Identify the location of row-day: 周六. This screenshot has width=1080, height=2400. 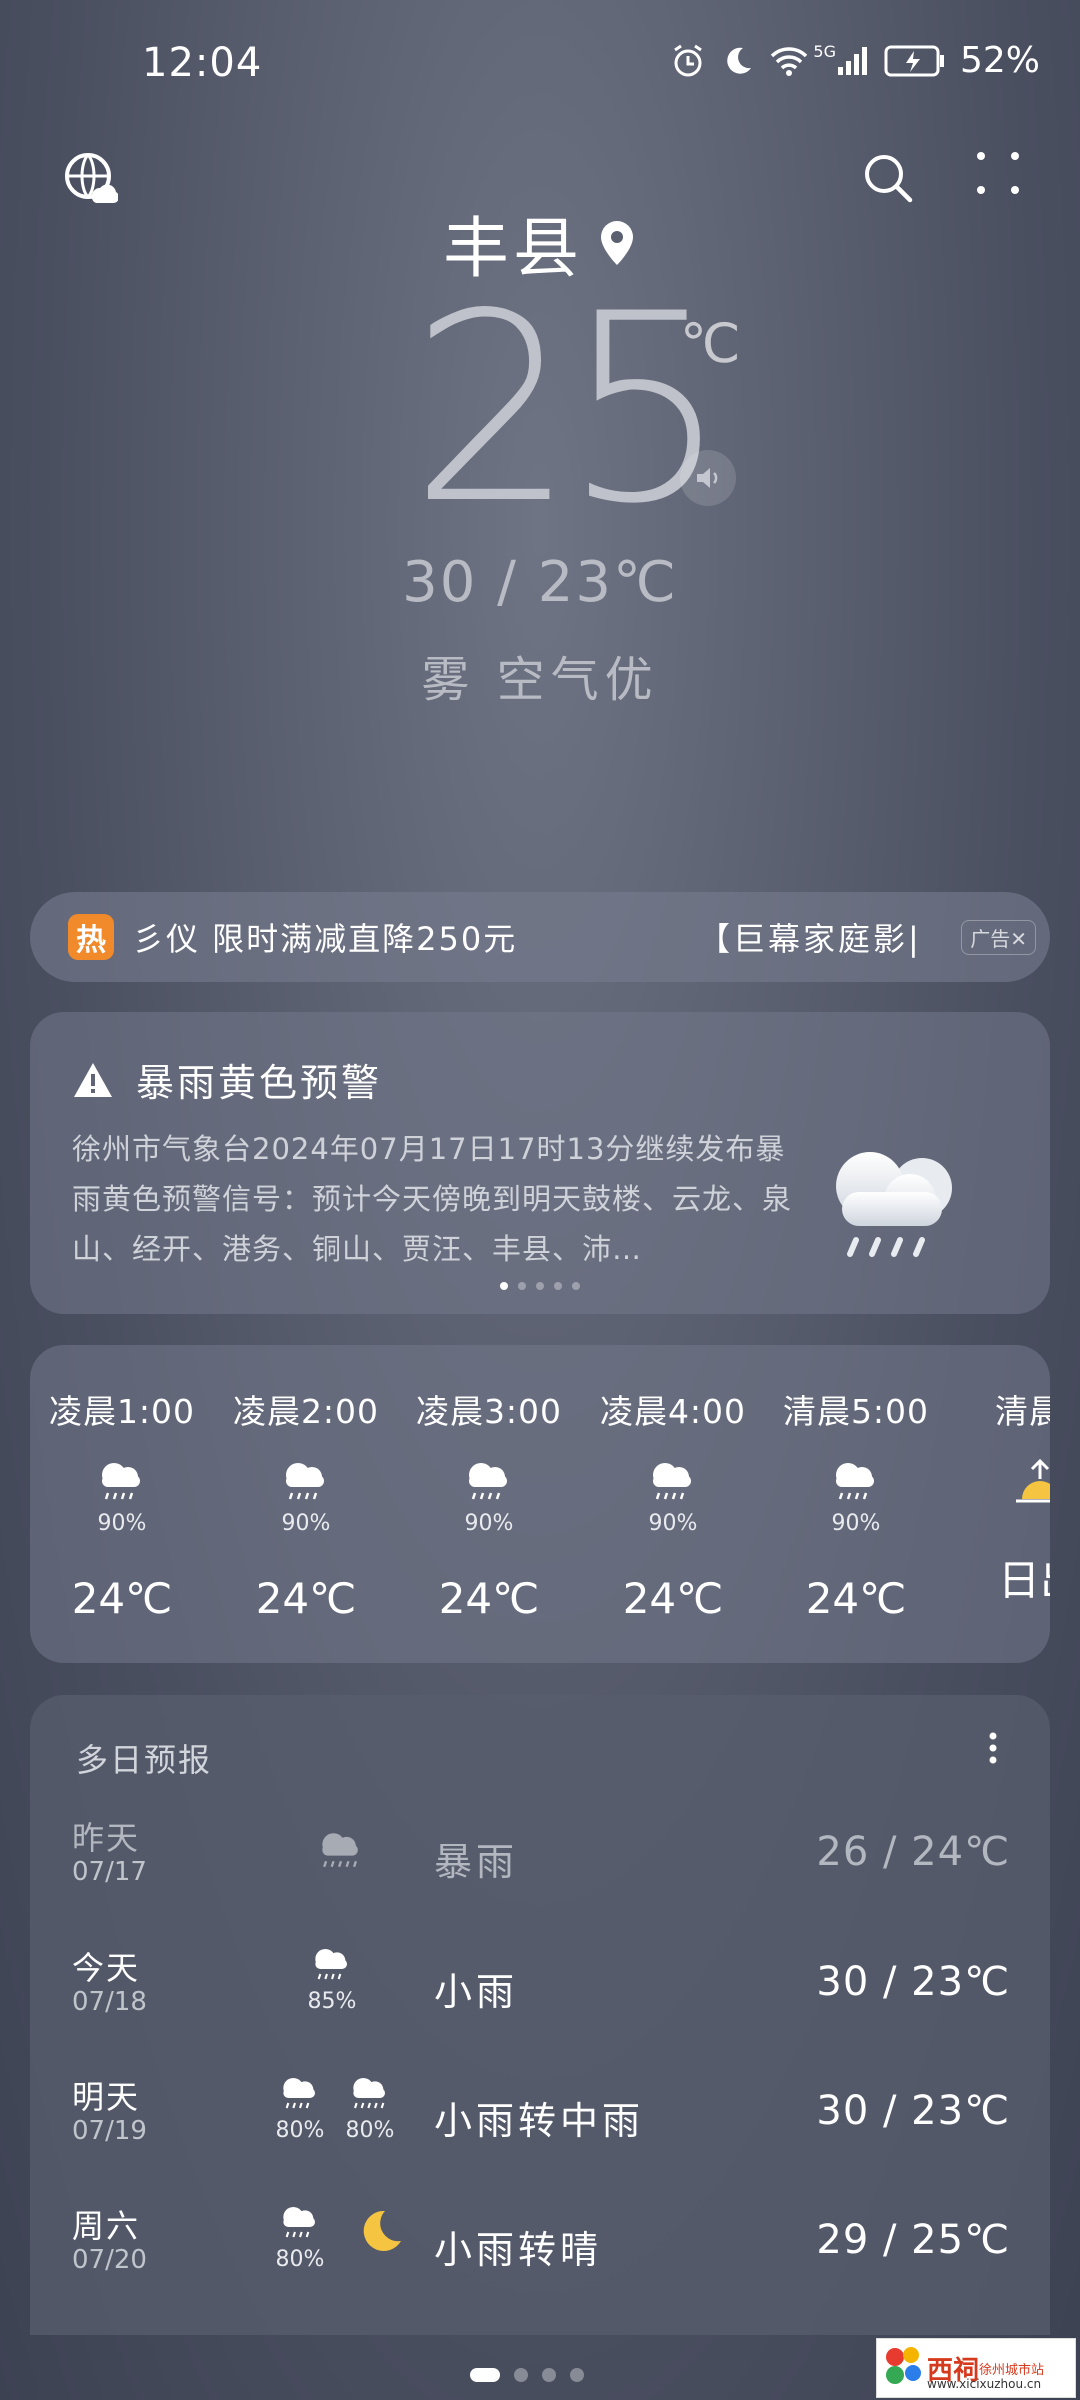
(106, 2226).